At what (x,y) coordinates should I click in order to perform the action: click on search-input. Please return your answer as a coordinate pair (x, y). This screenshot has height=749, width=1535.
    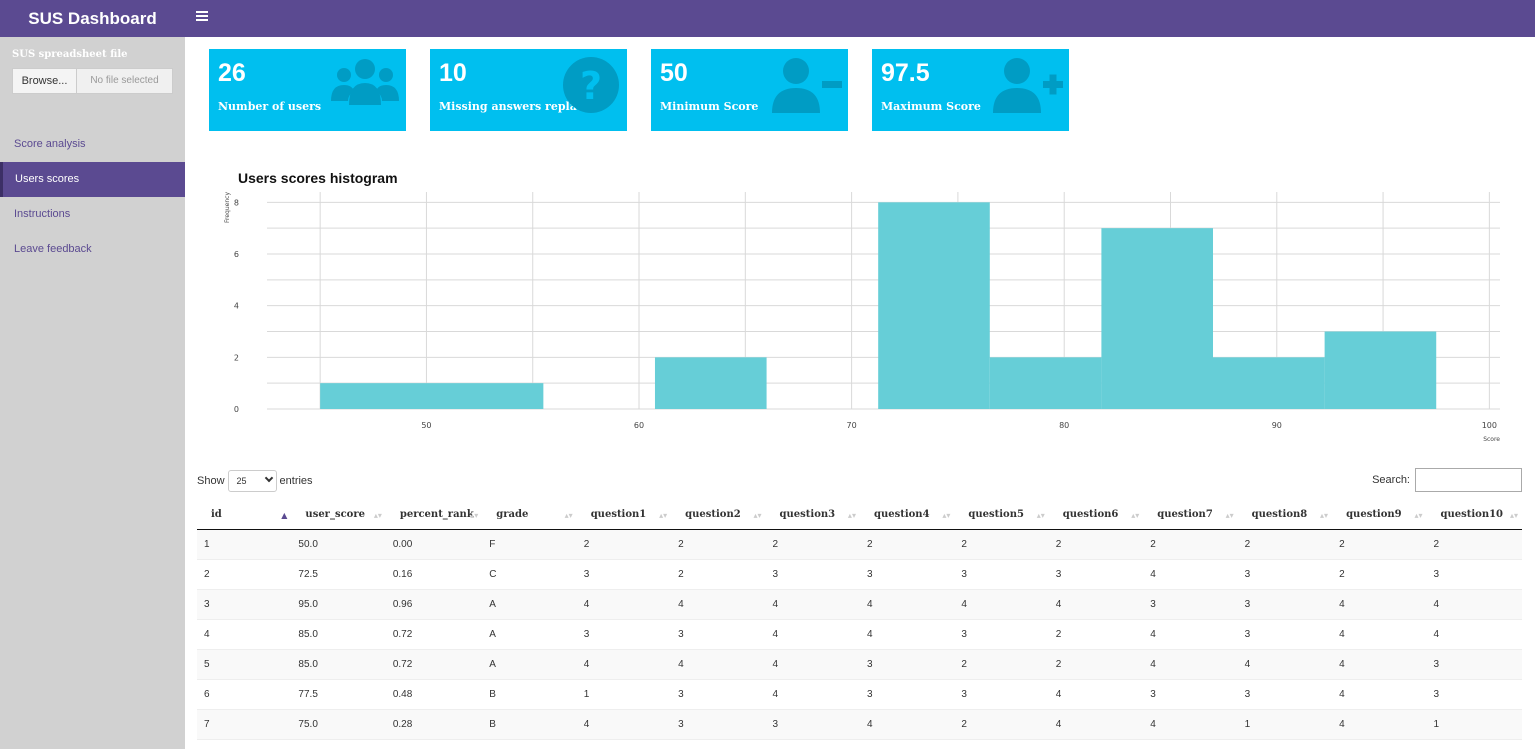
    Looking at the image, I should click on (1468, 480).